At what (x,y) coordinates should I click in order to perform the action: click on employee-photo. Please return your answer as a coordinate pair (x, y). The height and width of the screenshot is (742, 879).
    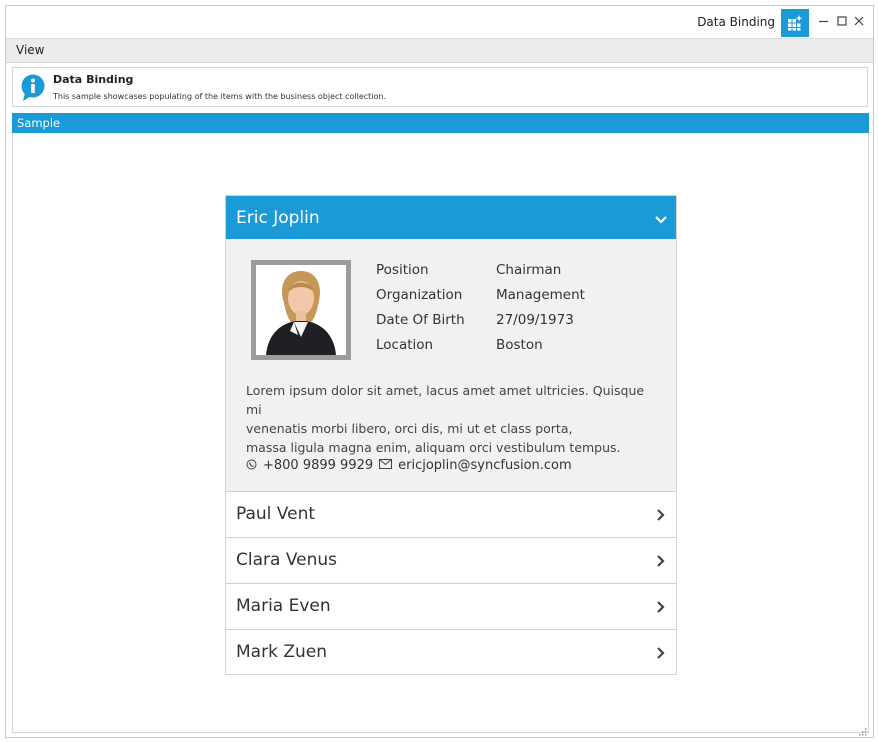
    Looking at the image, I should click on (301, 310).